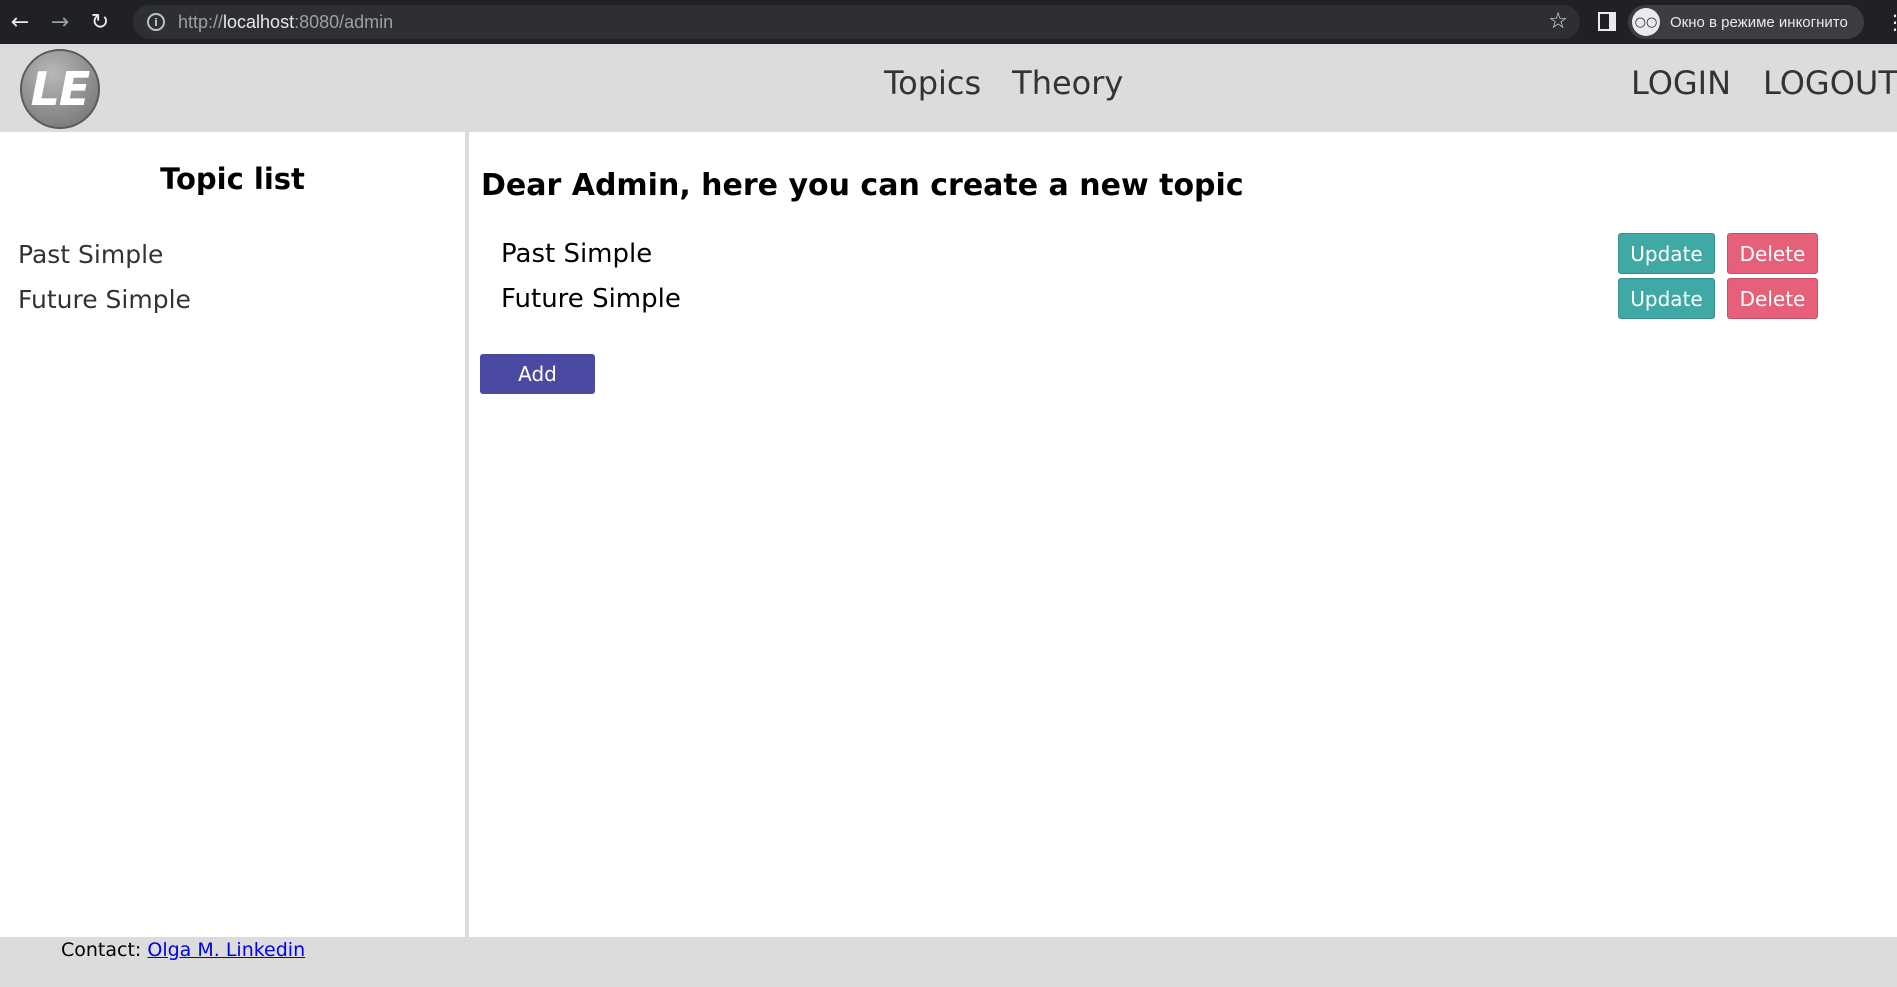 The image size is (1897, 987). I want to click on login-link: LOGIN, so click(1681, 83).